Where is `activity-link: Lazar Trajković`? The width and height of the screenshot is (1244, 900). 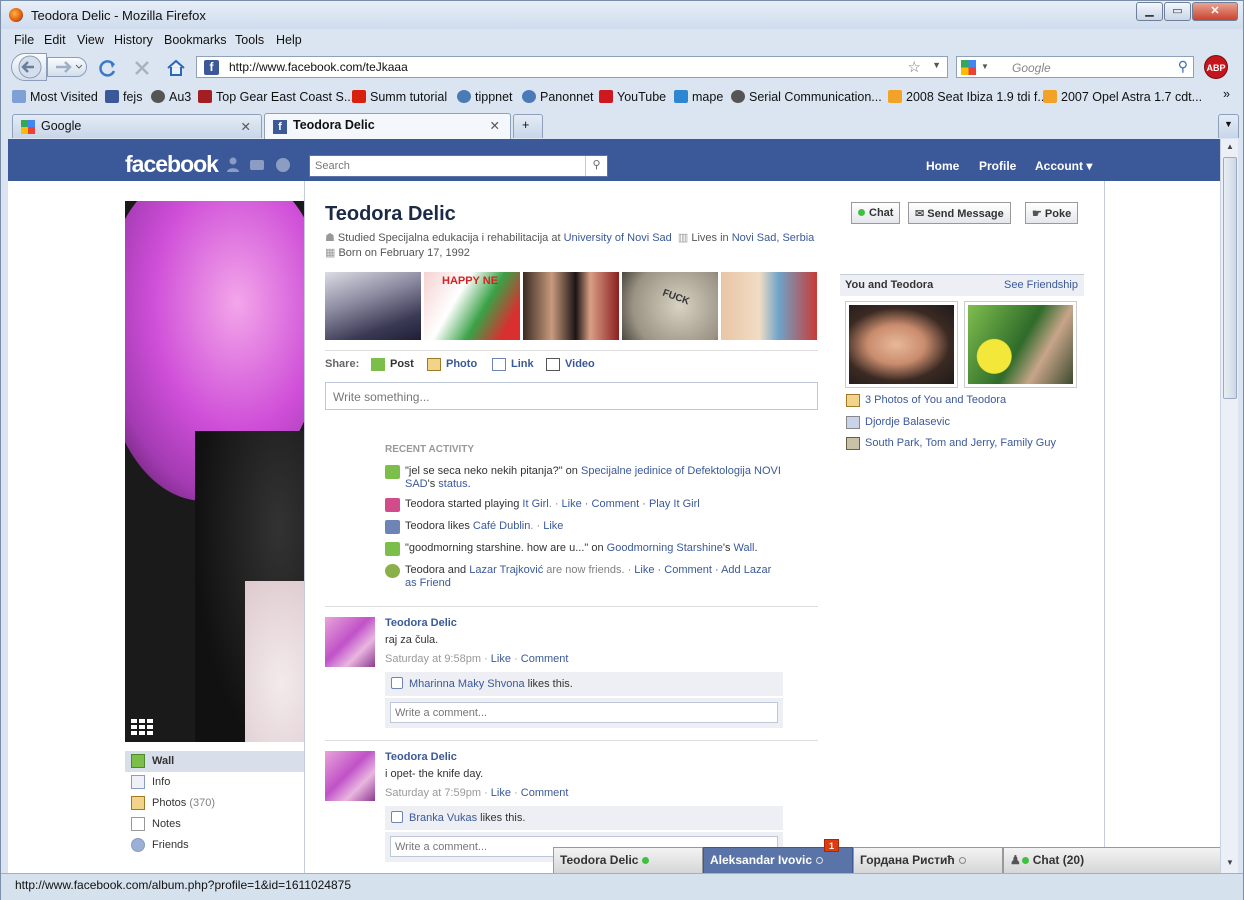
activity-link: Lazar Trajković is located at coordinates (506, 570).